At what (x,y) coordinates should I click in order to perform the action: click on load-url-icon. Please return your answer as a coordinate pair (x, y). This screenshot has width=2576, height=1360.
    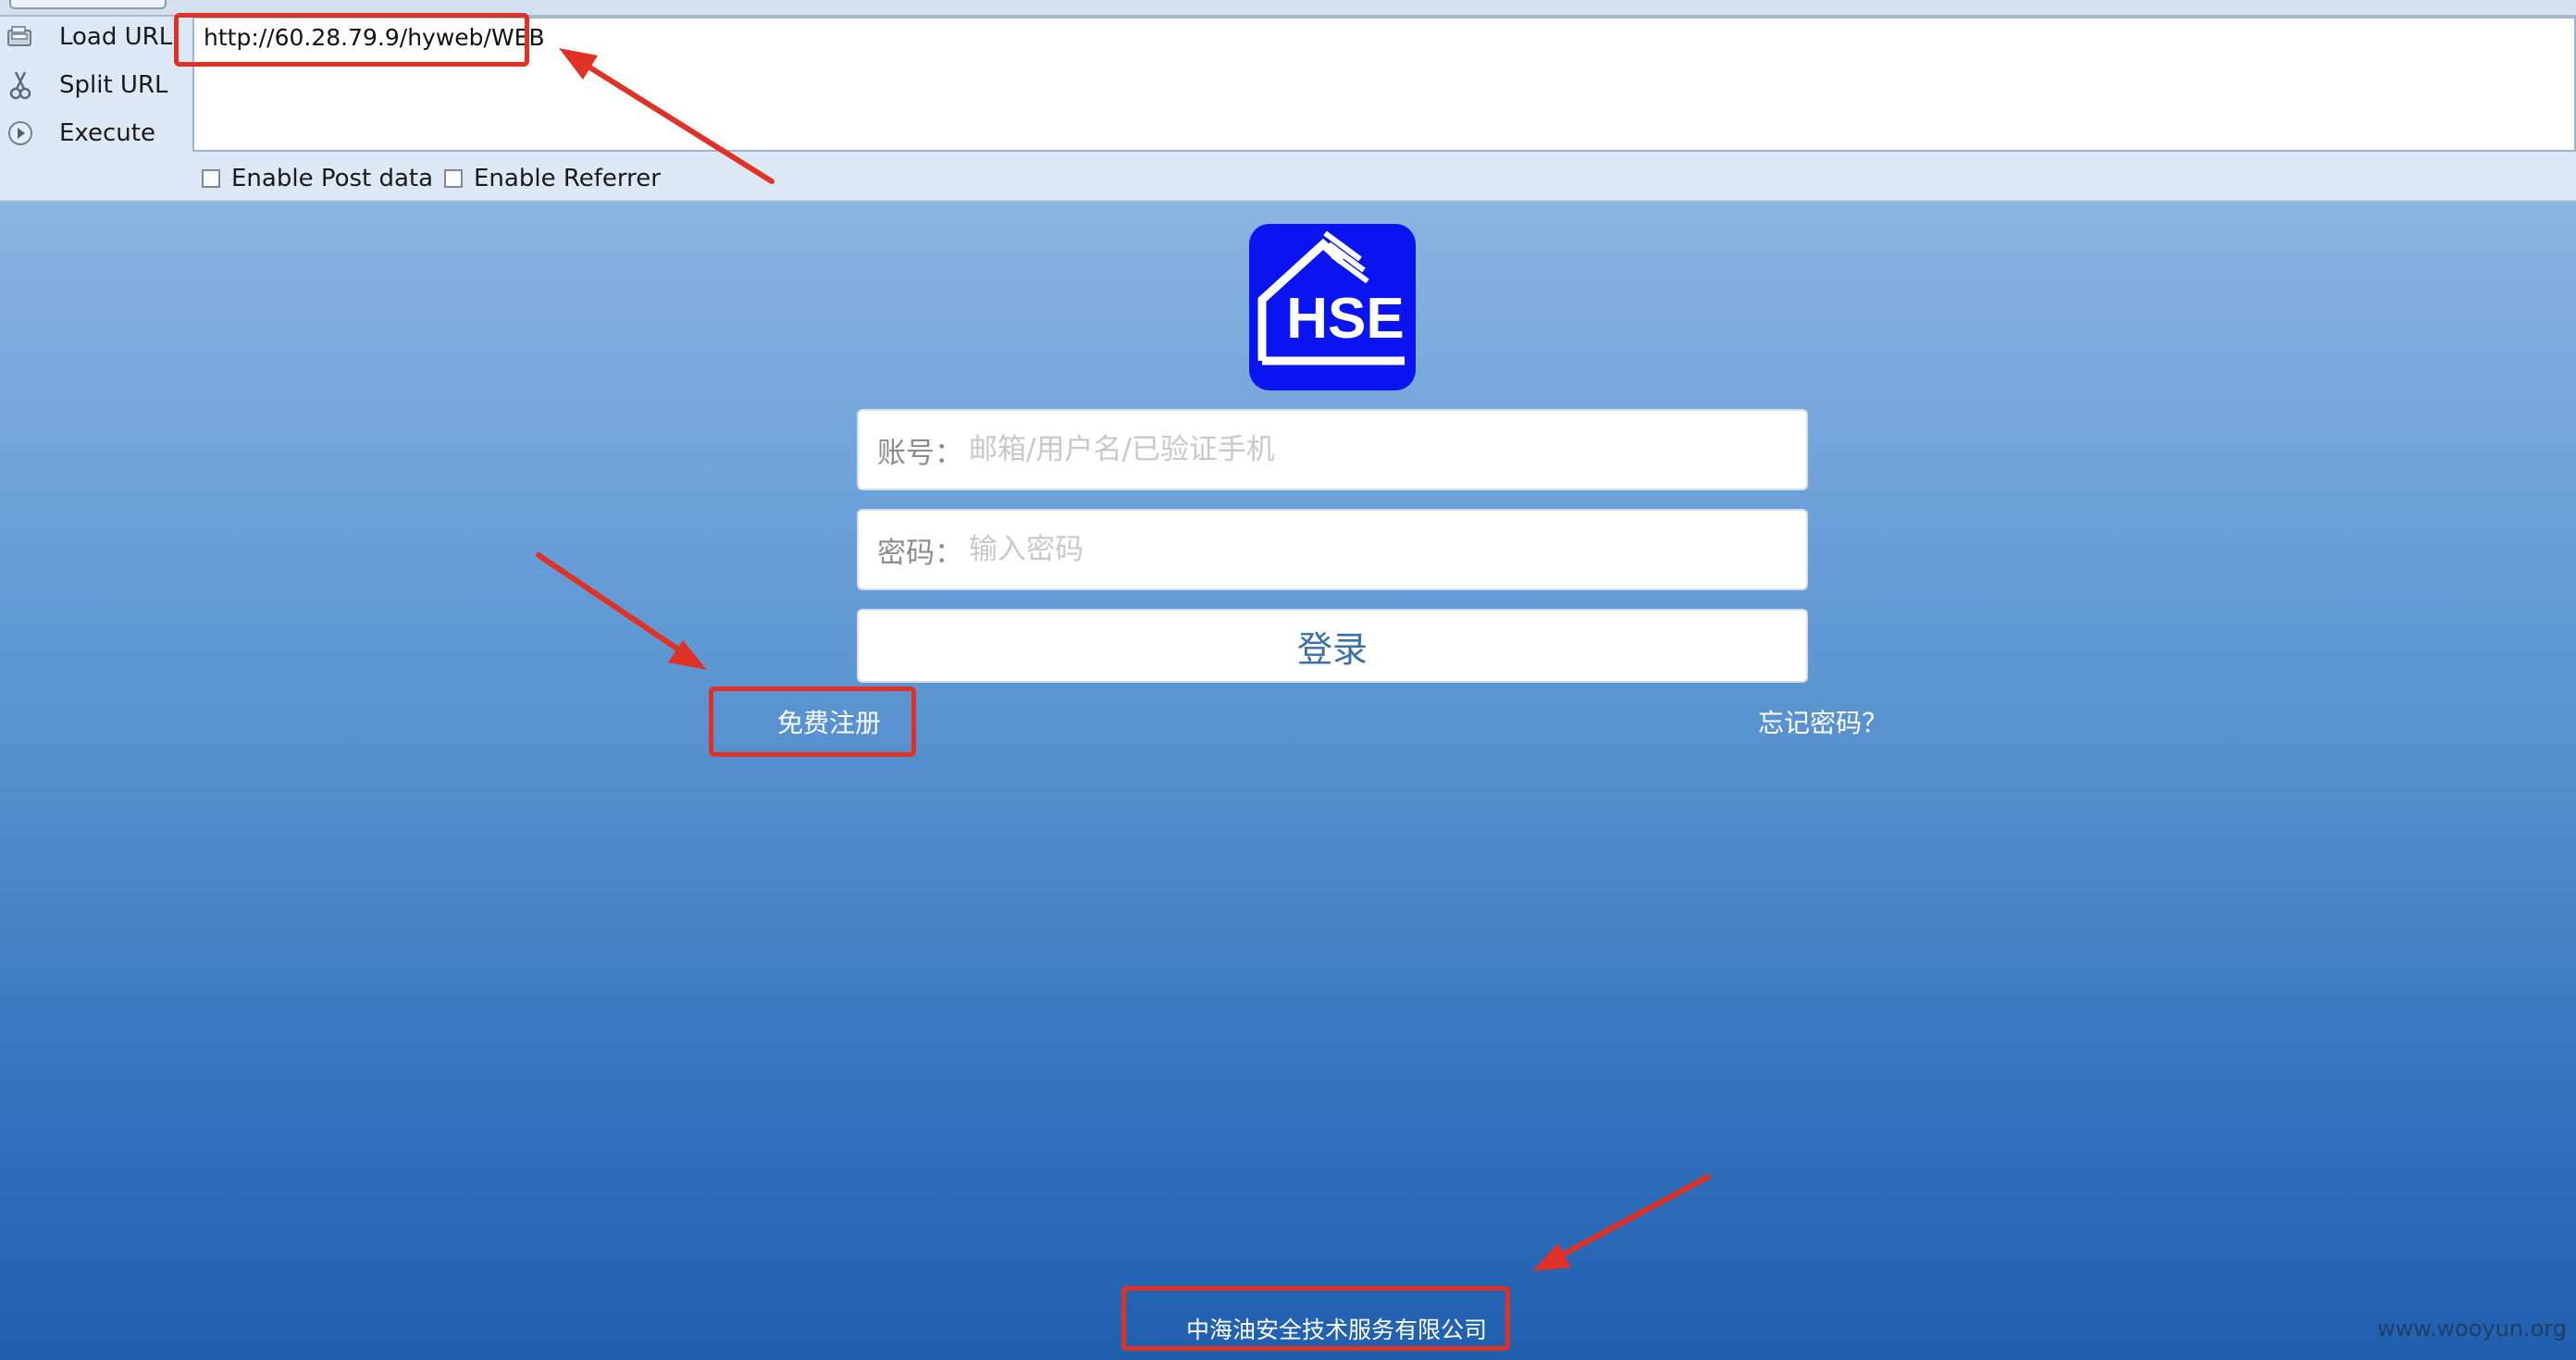
    Looking at the image, I should click on (20, 37).